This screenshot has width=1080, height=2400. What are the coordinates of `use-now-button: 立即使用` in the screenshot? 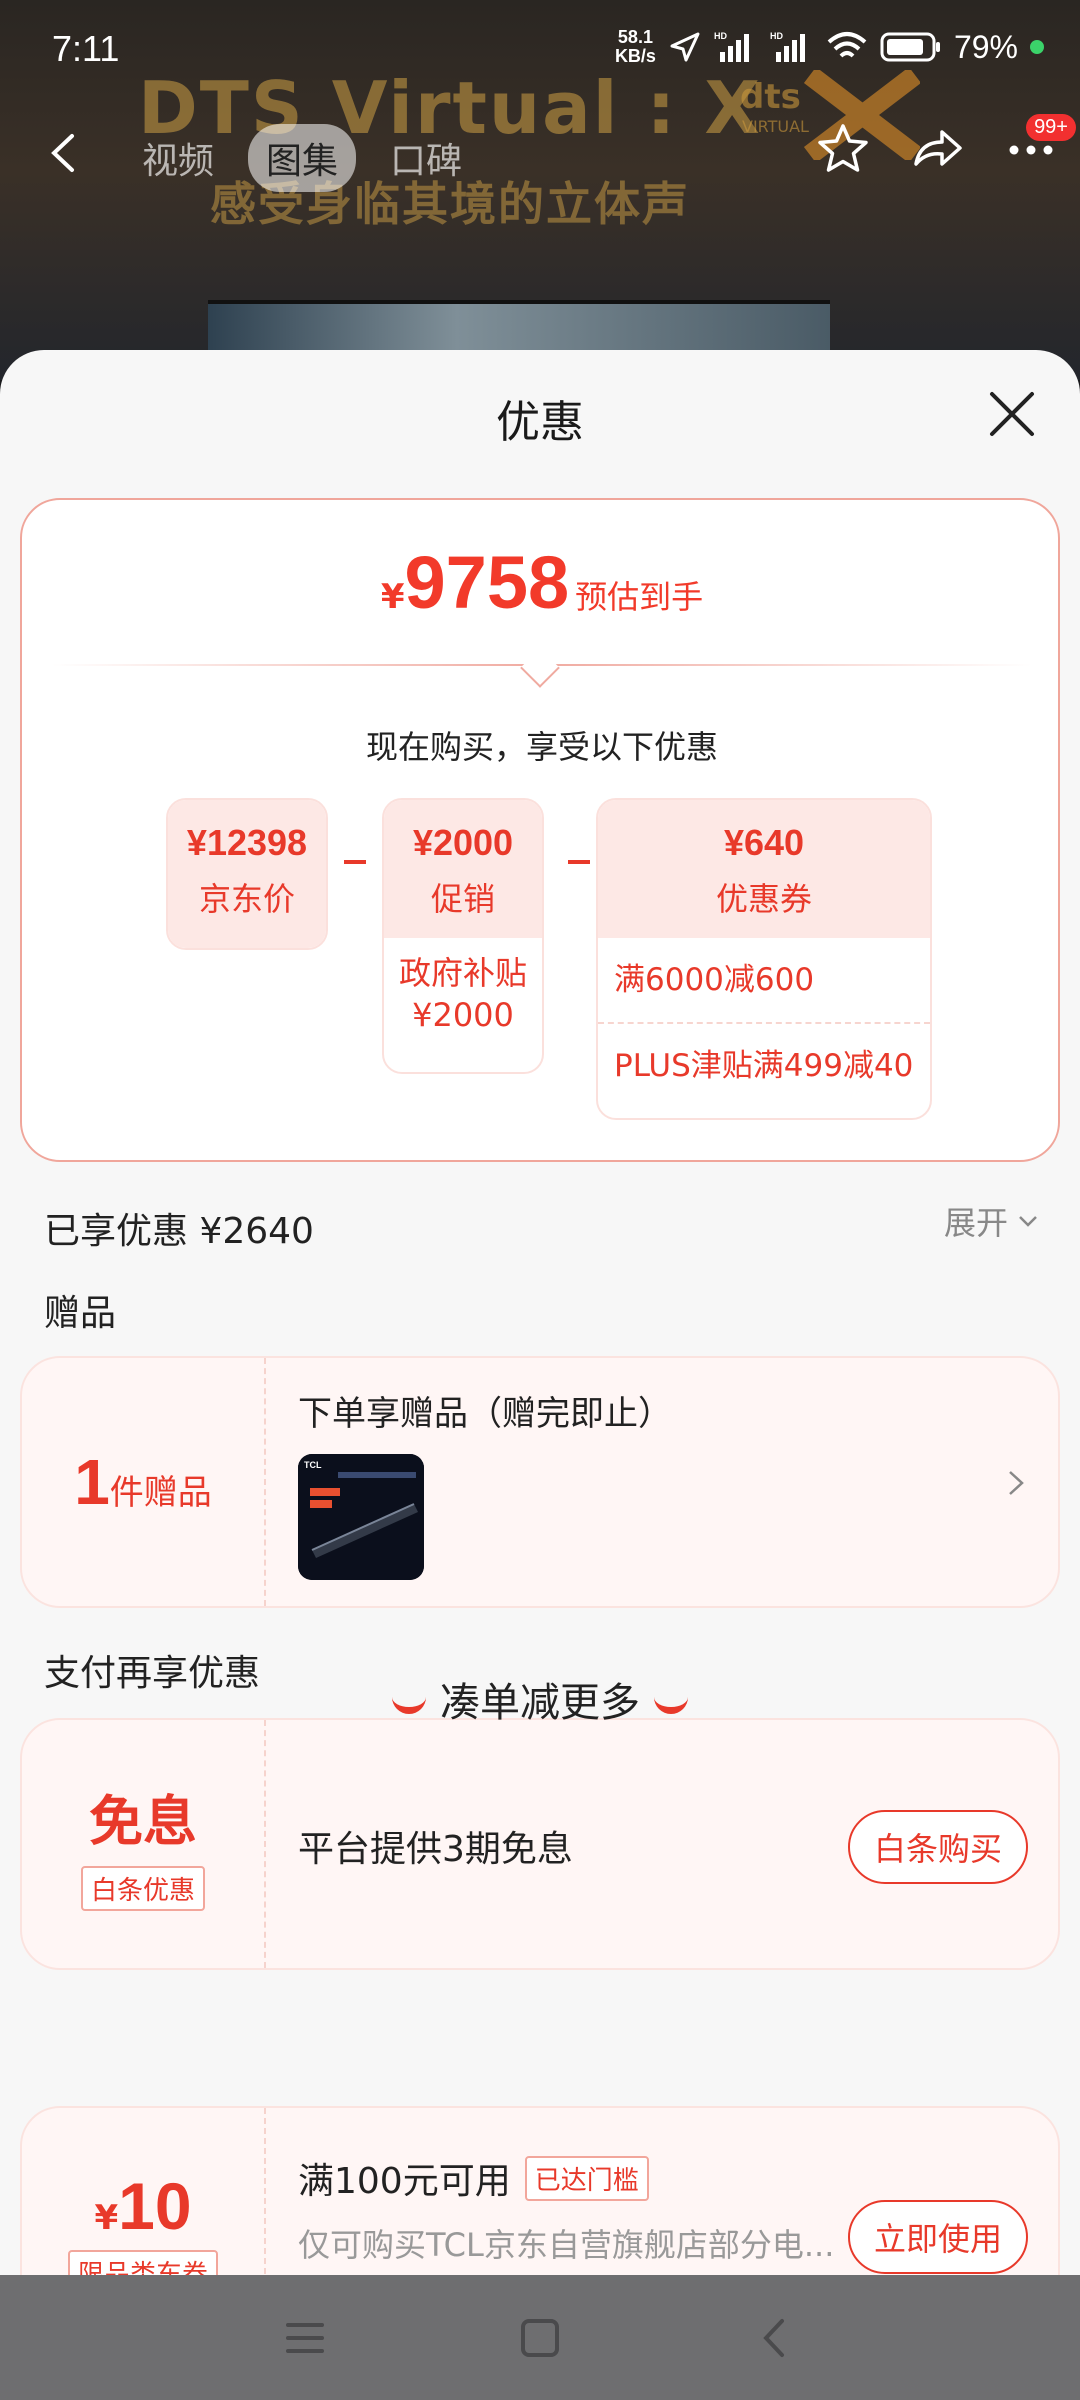 It's located at (937, 2237).